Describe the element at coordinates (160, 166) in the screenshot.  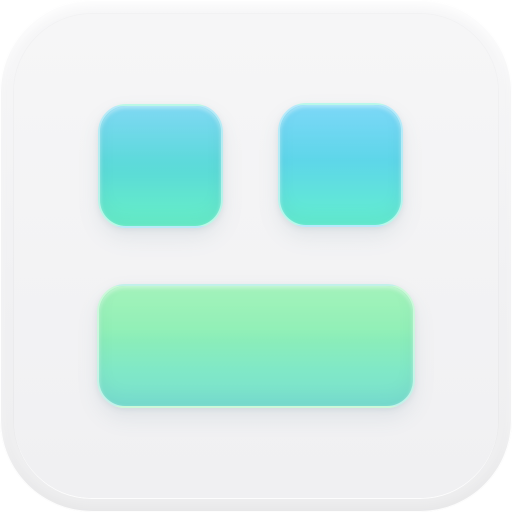
I see `top-left-tile` at that location.